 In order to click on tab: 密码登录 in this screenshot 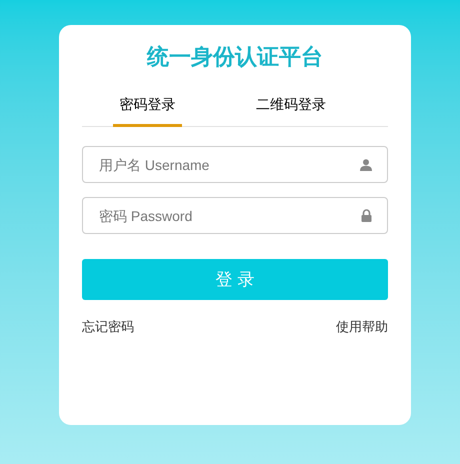, I will do `click(147, 109)`.